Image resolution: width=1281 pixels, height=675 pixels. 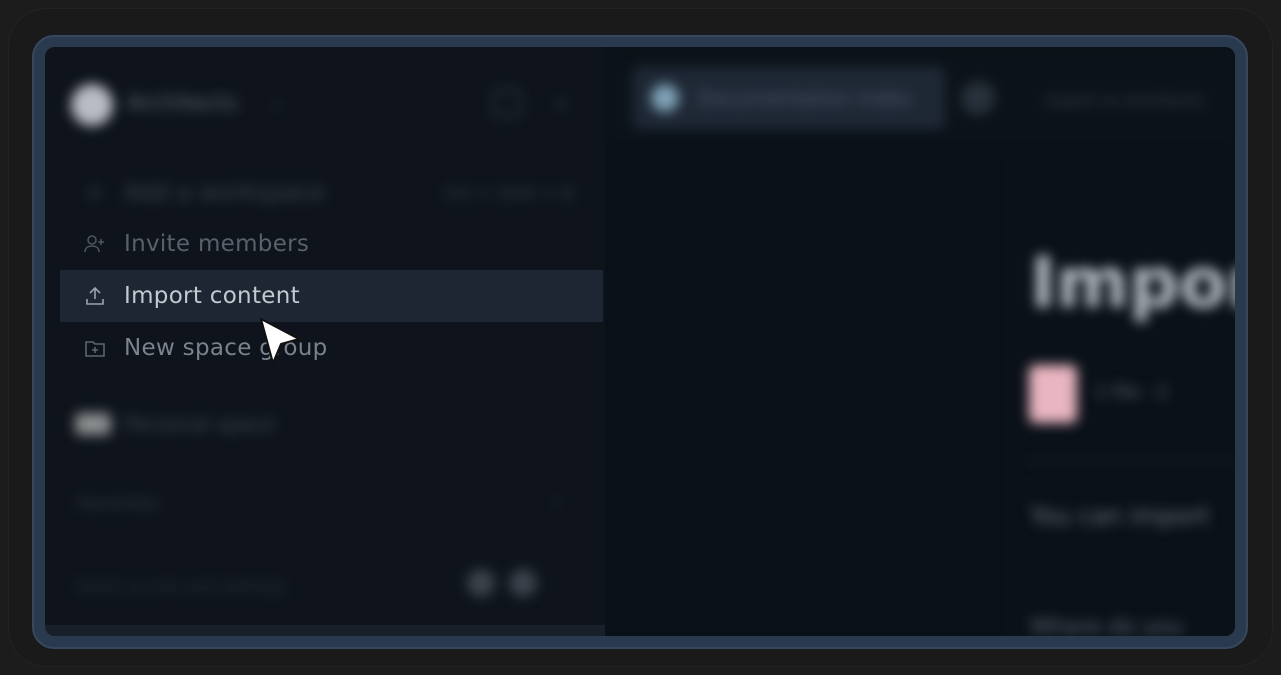 I want to click on new-tab-button, so click(x=978, y=98).